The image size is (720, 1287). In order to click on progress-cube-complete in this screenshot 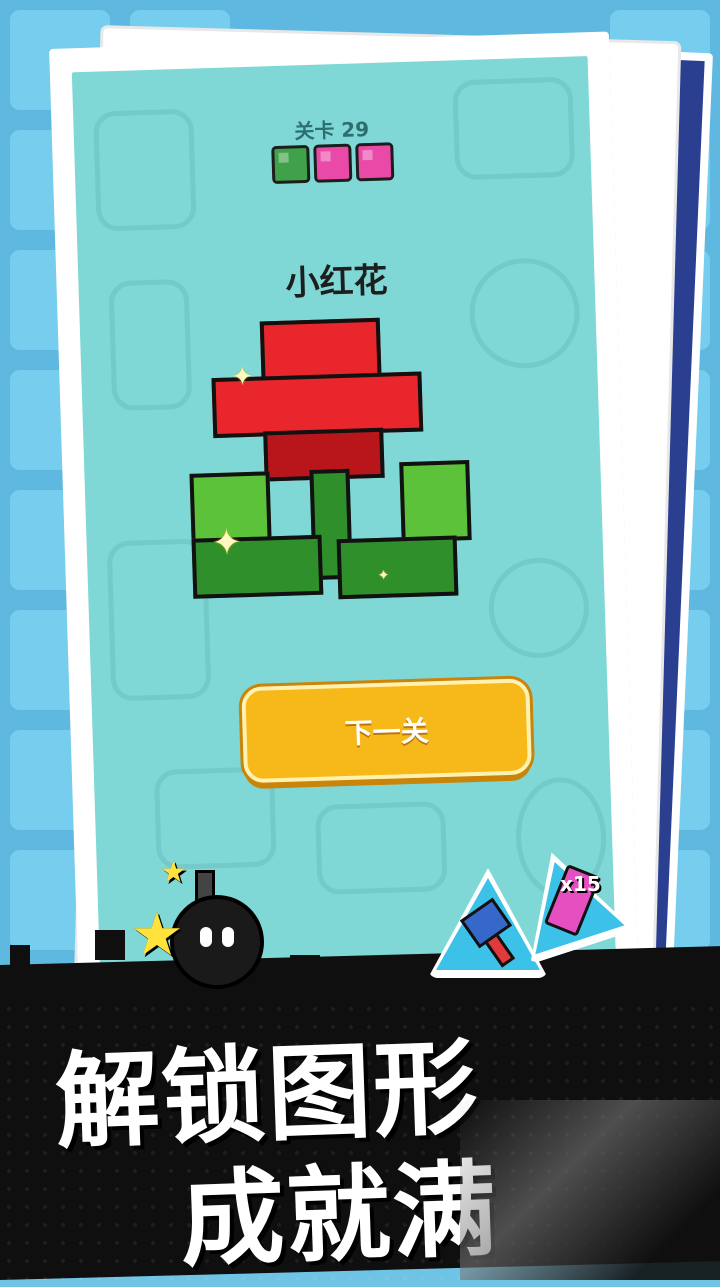, I will do `click(291, 164)`.